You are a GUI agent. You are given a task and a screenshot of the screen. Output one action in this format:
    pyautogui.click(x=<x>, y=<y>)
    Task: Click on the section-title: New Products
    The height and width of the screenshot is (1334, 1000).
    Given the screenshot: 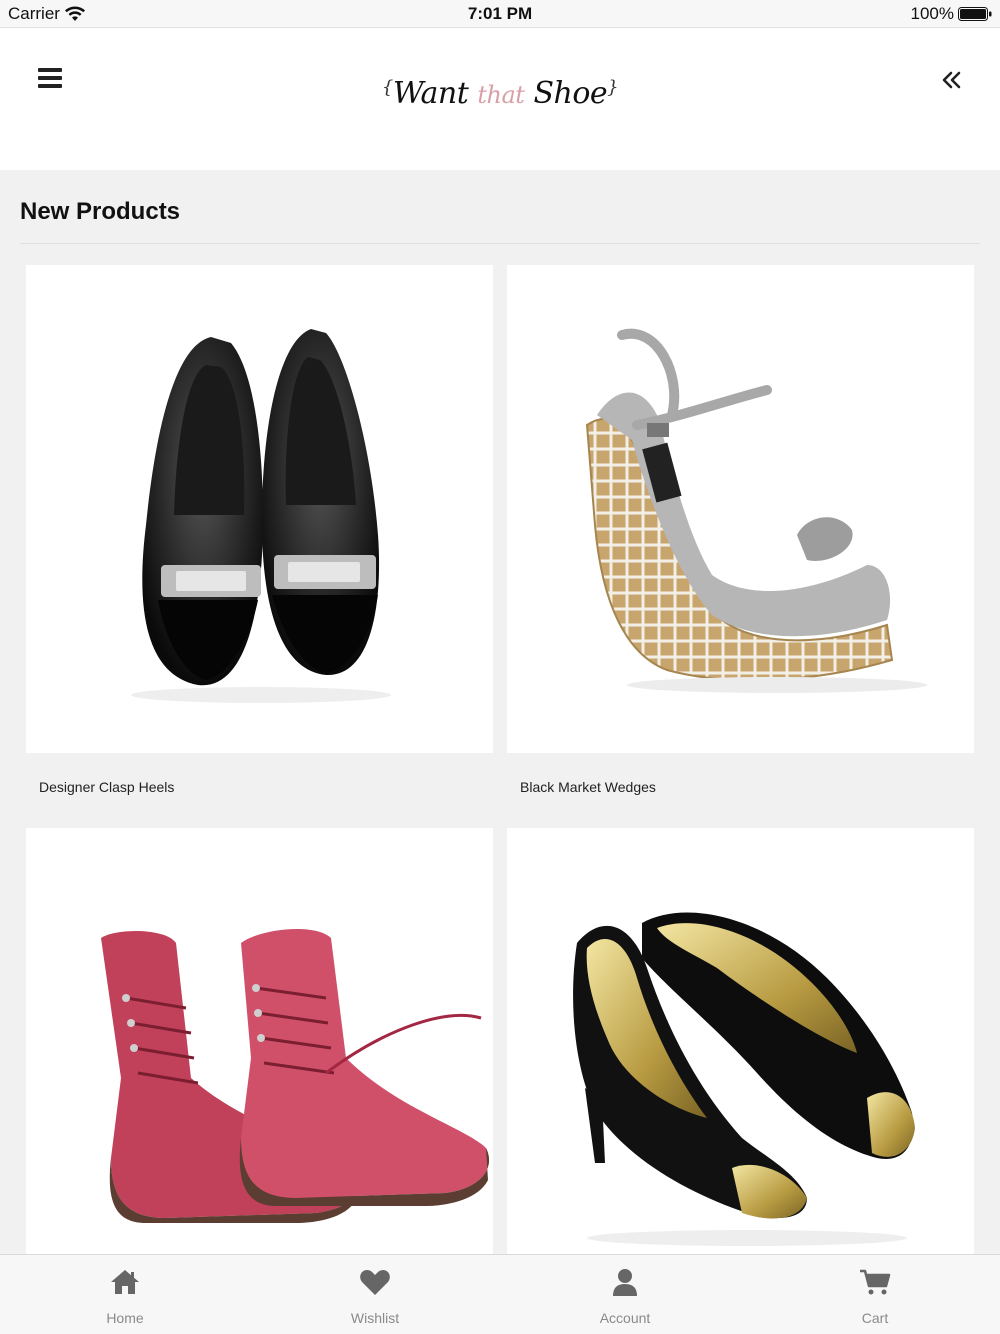 What is the action you would take?
    pyautogui.click(x=100, y=211)
    